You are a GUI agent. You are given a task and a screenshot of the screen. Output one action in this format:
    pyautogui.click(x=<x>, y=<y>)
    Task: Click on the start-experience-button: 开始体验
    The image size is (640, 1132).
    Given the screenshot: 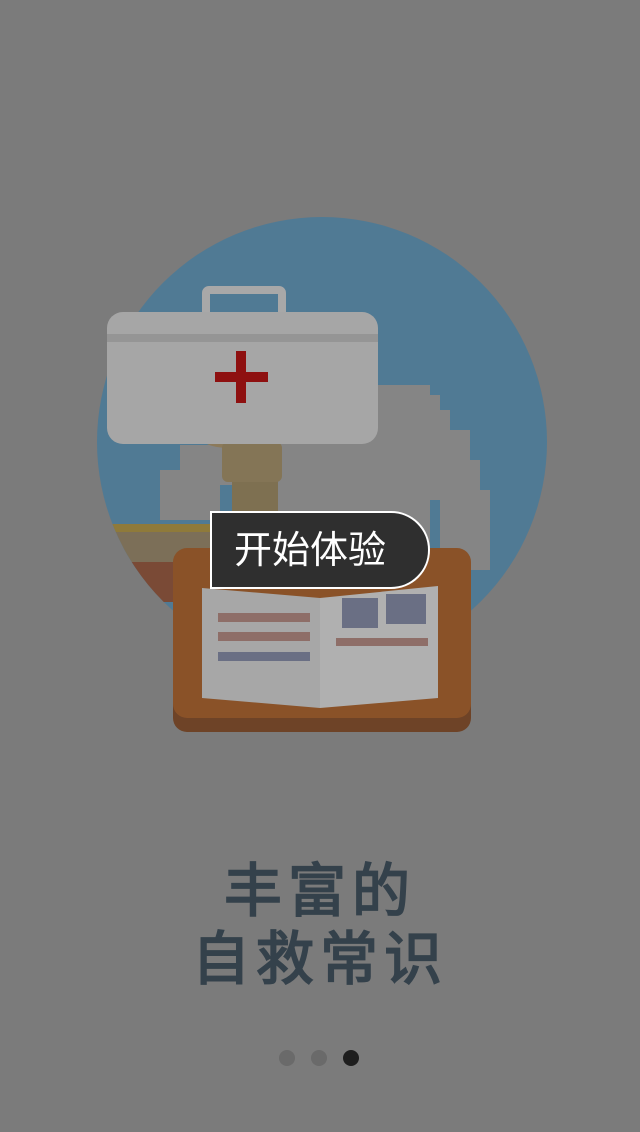 What is the action you would take?
    pyautogui.click(x=320, y=550)
    